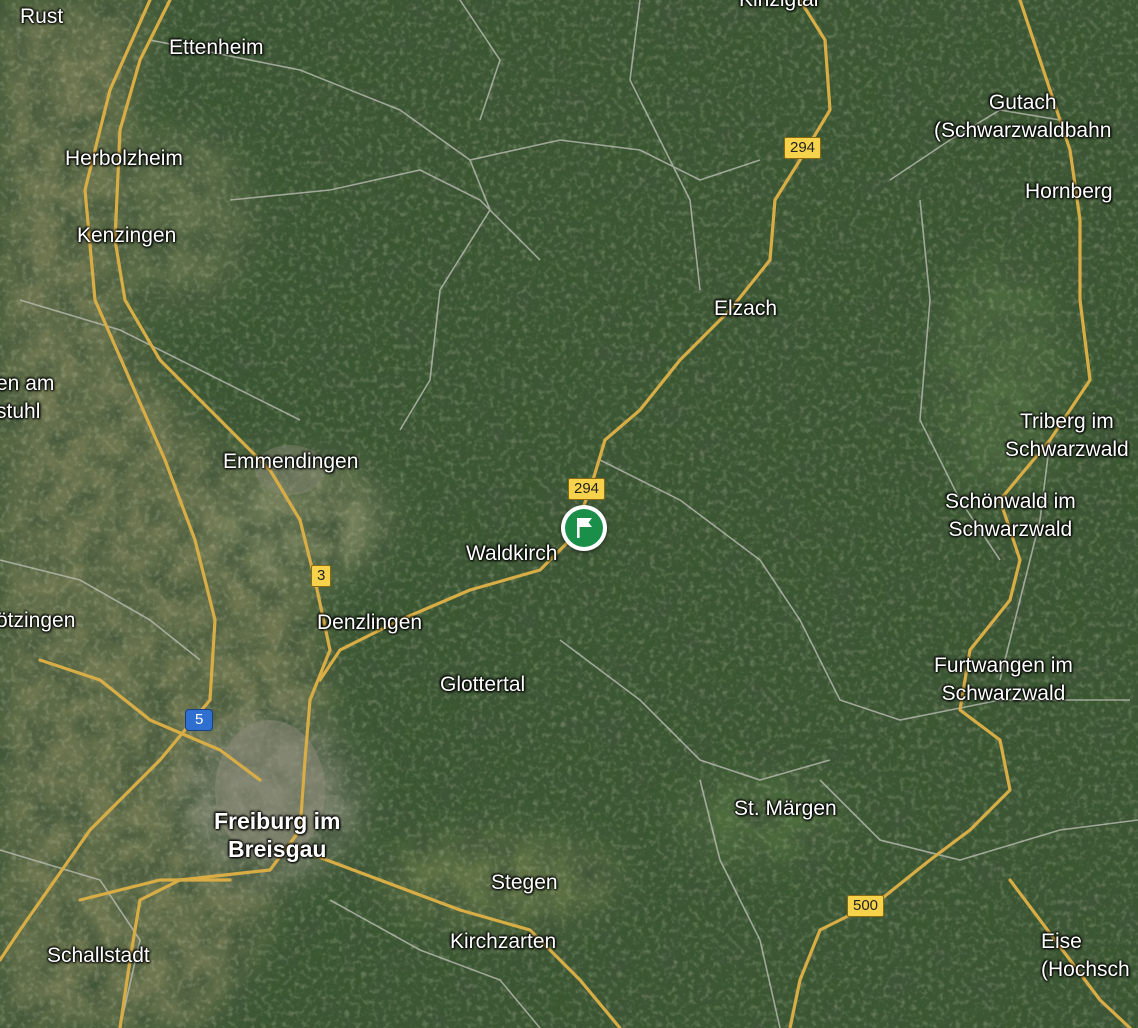 The height and width of the screenshot is (1028, 1138). I want to click on place-label-kinzigtal: Kinzigtal, so click(778, 7).